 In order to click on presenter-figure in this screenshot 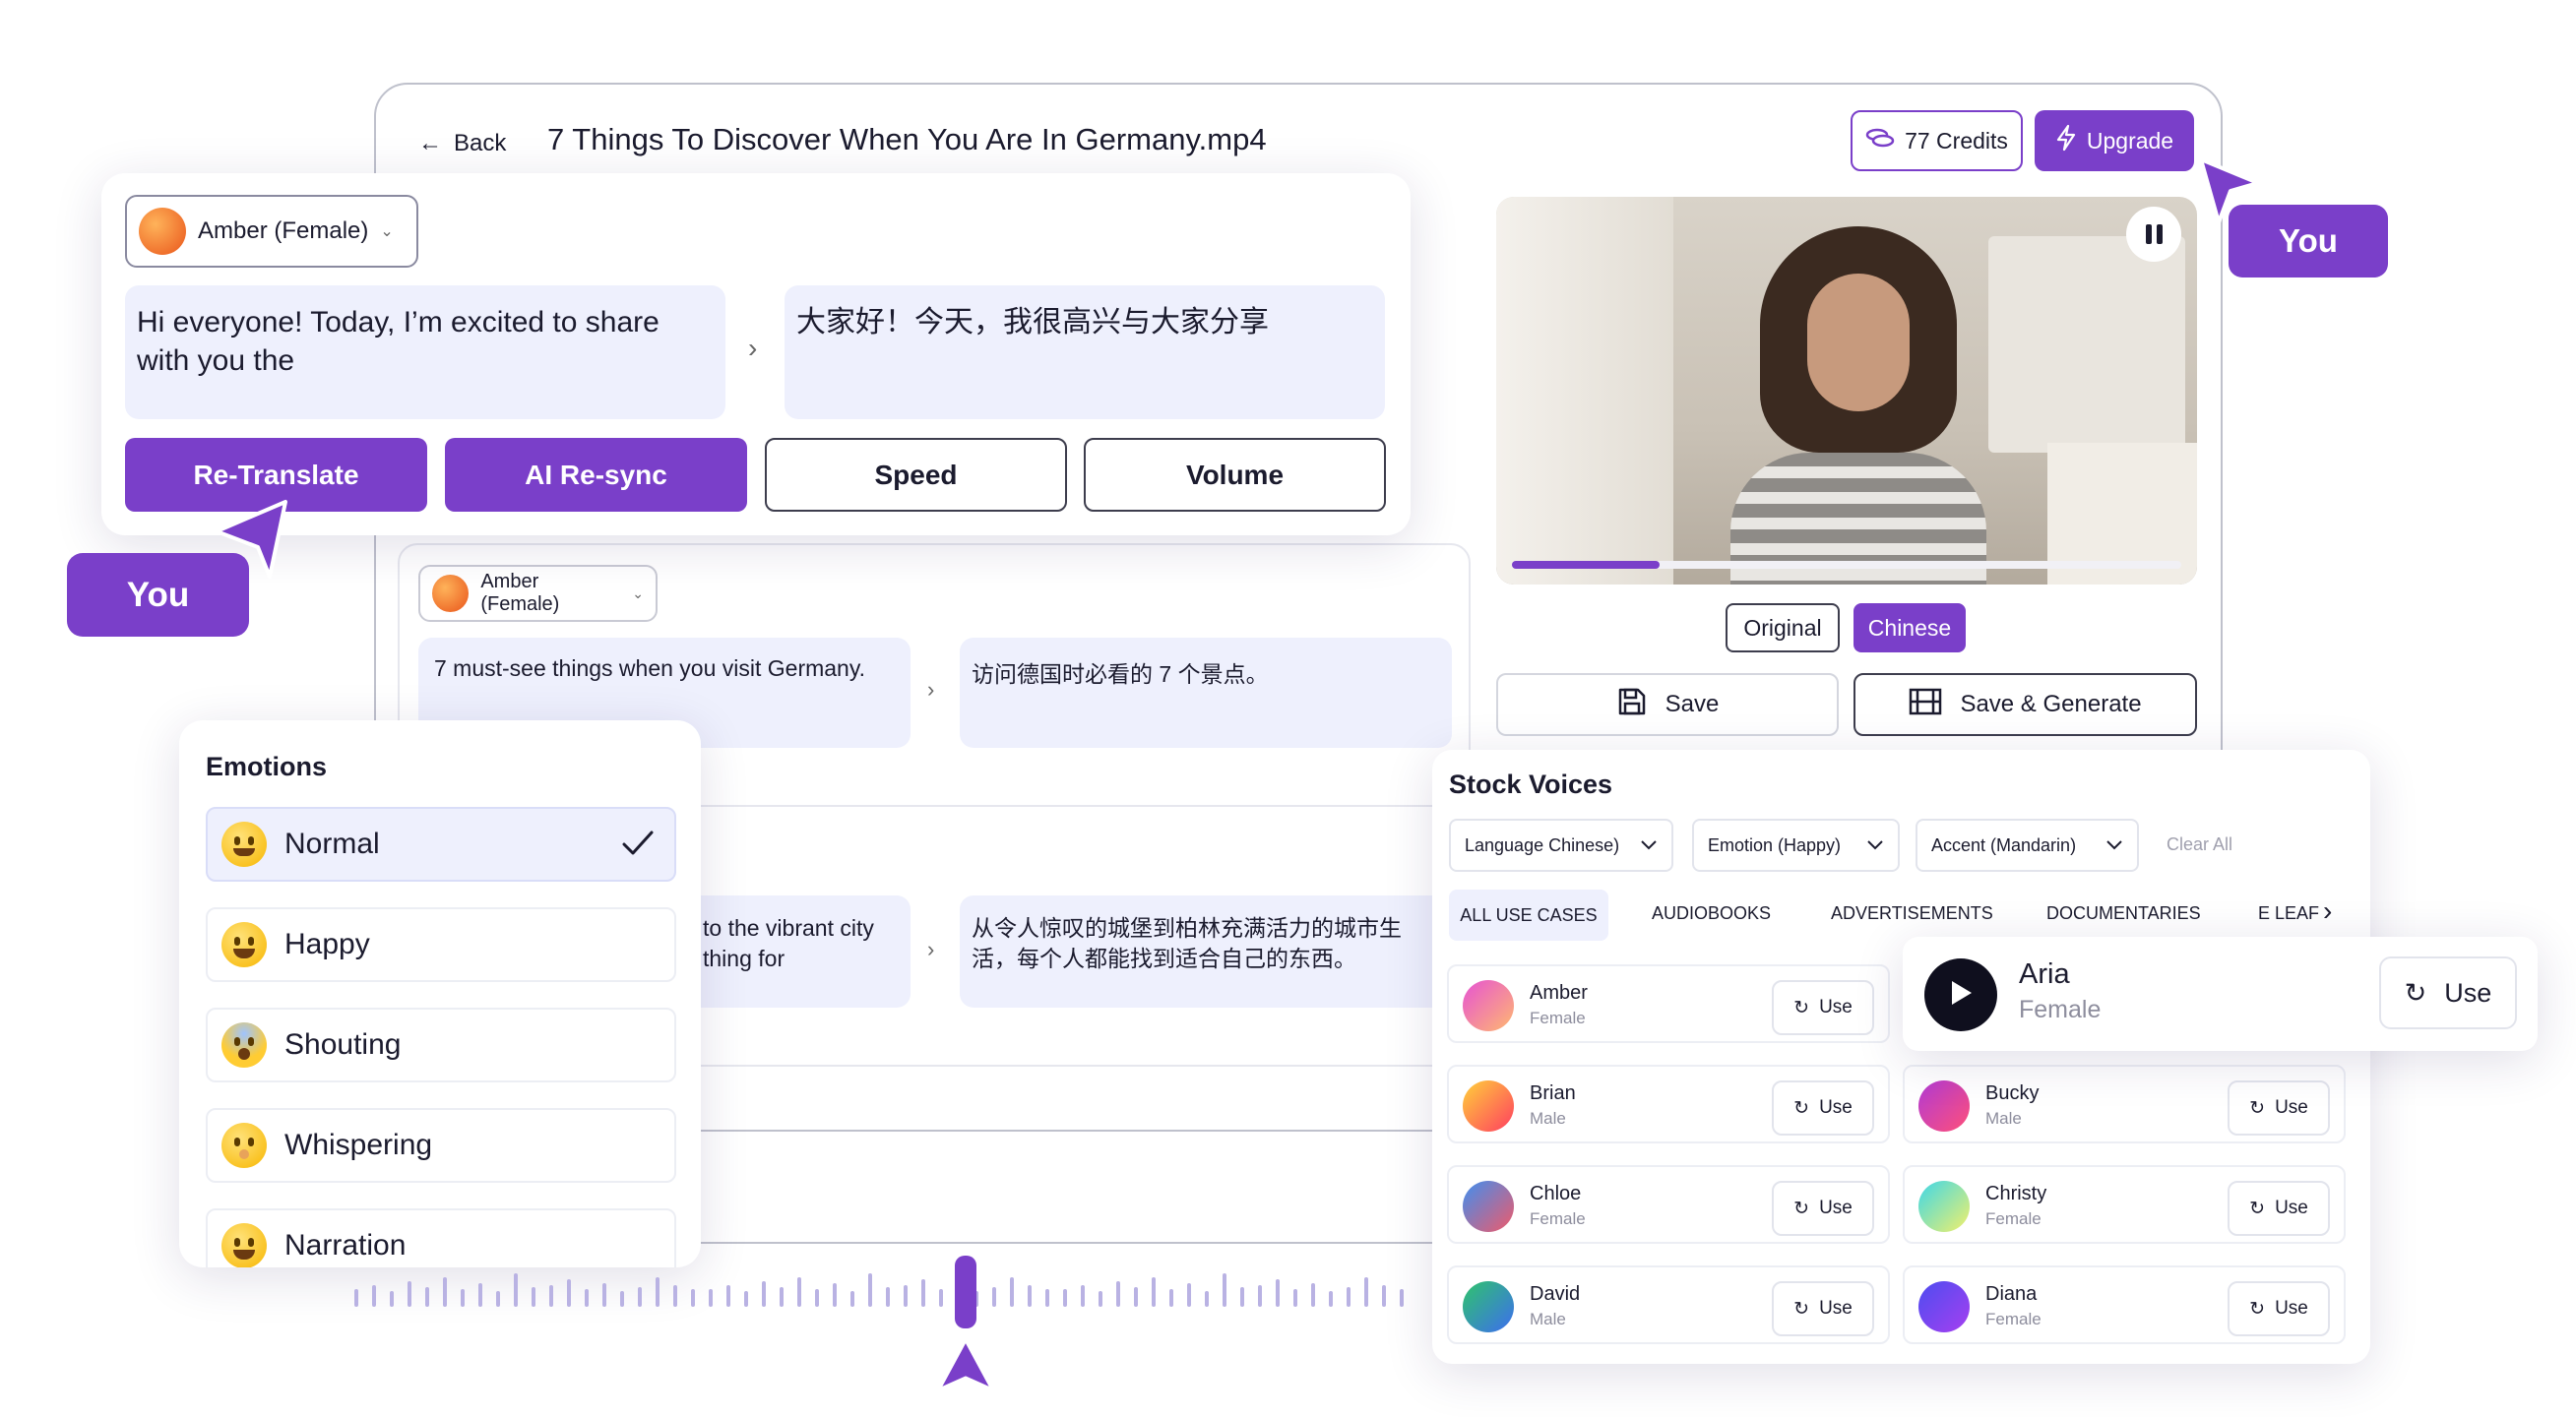, I will do `click(1858, 400)`.